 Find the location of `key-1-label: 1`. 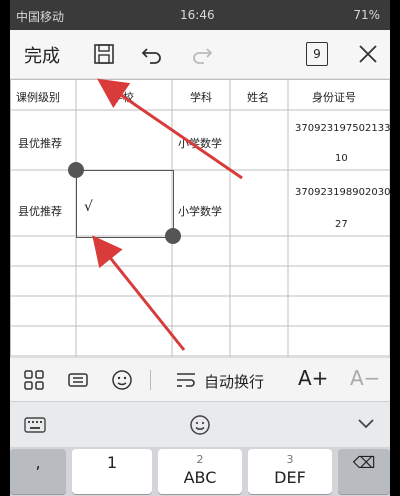

key-1-label: 1 is located at coordinates (112, 462).